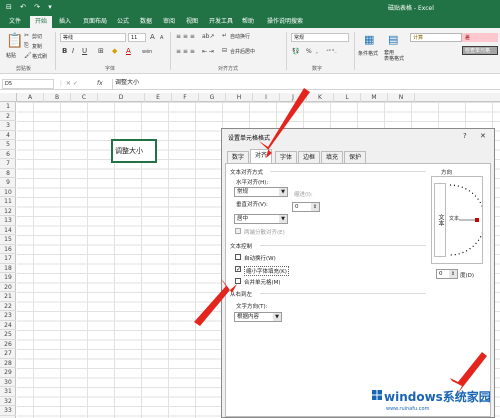  Describe the element at coordinates (221, 22) in the screenshot. I see `tab-developer: 开发工具` at that location.